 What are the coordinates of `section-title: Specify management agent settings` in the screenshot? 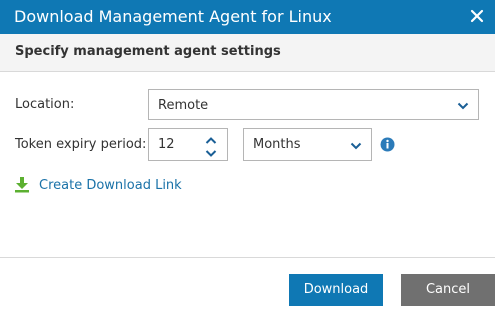 It's located at (148, 51).